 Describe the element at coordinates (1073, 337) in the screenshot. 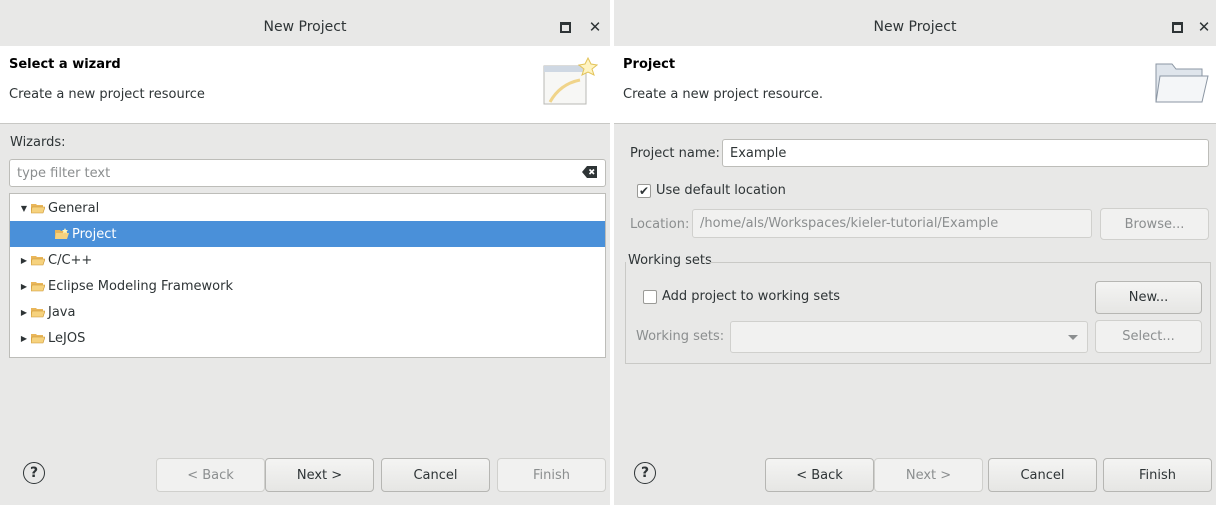

I see `dropdown-arrow-icon` at that location.